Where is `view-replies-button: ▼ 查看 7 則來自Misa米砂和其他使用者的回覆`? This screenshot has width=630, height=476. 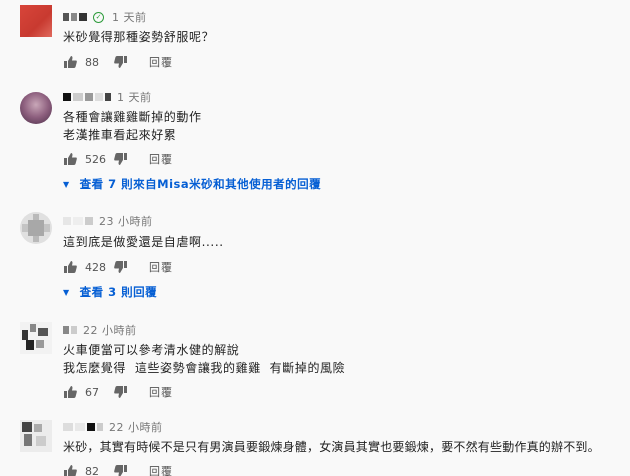
view-replies-button: ▼ 查看 7 則來自Misa米砂和其他使用者的回覆 is located at coordinates (192, 184).